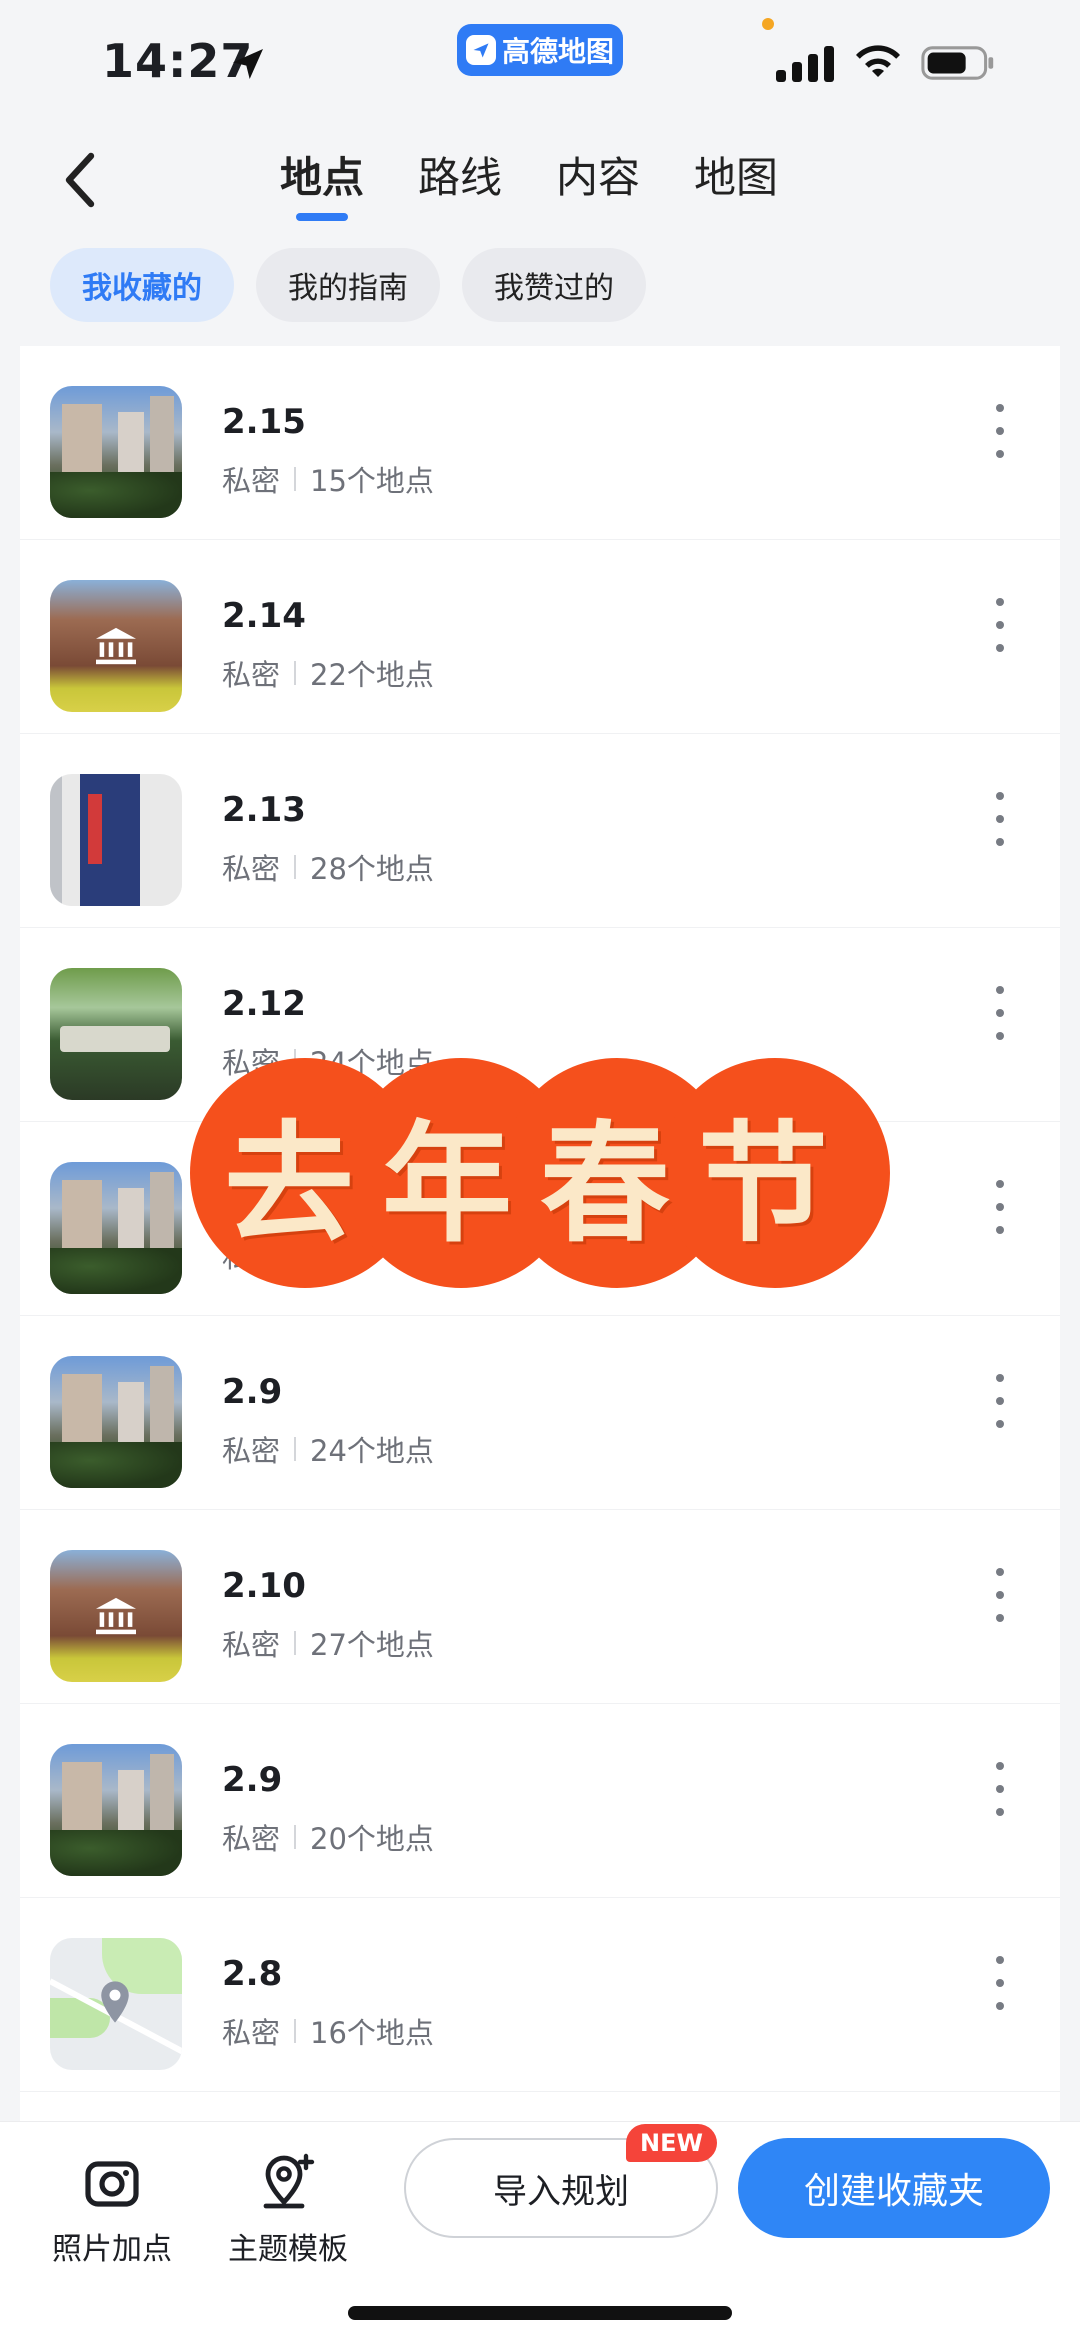 Image resolution: width=1080 pixels, height=2337 pixels. What do you see at coordinates (529, 182) in the screenshot?
I see `tab-bar: 地点 路线 内容 地图` at bounding box center [529, 182].